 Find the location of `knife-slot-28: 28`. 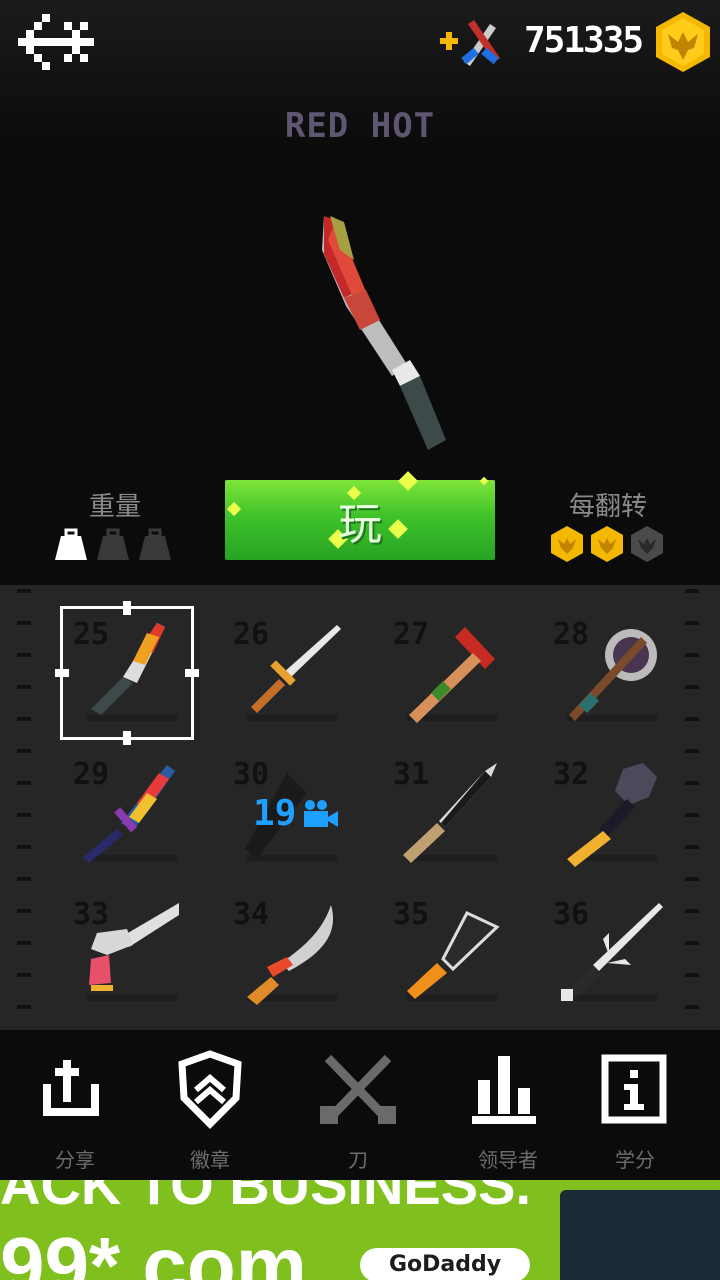

knife-slot-28: 28 is located at coordinates (607, 673).